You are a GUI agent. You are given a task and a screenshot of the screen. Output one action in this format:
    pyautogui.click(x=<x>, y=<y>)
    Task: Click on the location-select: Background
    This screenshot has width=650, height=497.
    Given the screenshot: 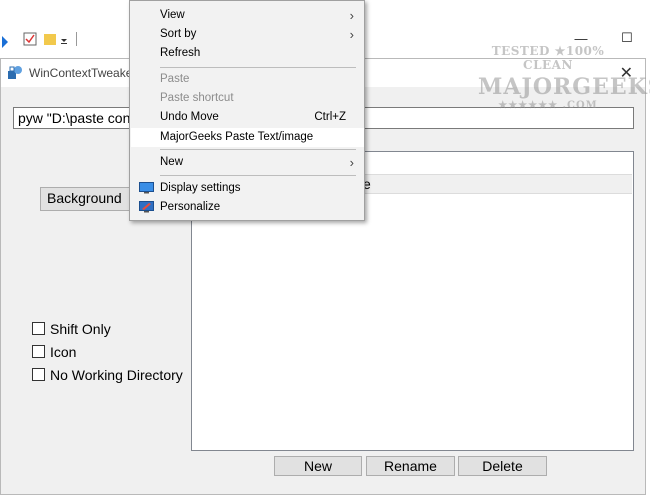 What is the action you would take?
    pyautogui.click(x=90, y=199)
    